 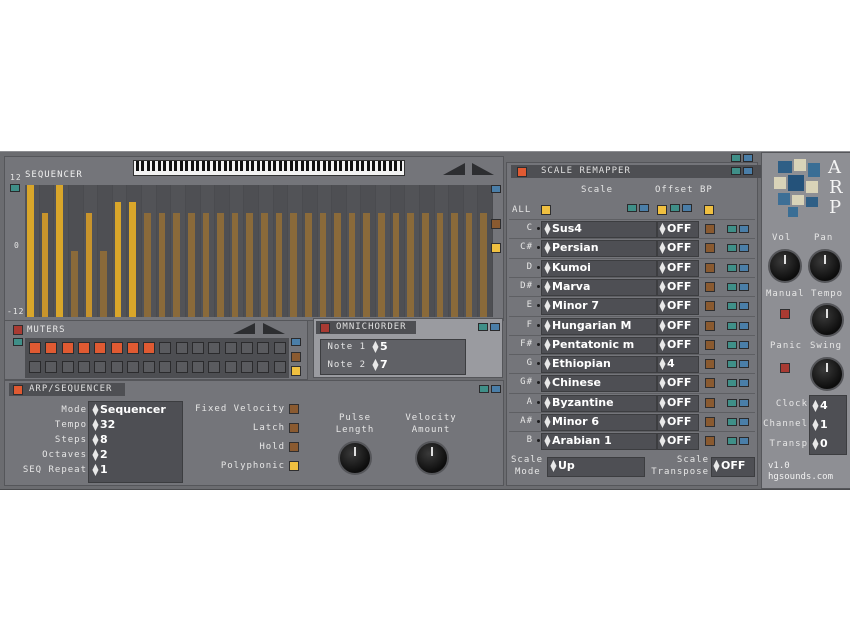 What do you see at coordinates (99, 455) in the screenshot?
I see `octaves-stepper: ▲ ▼2` at bounding box center [99, 455].